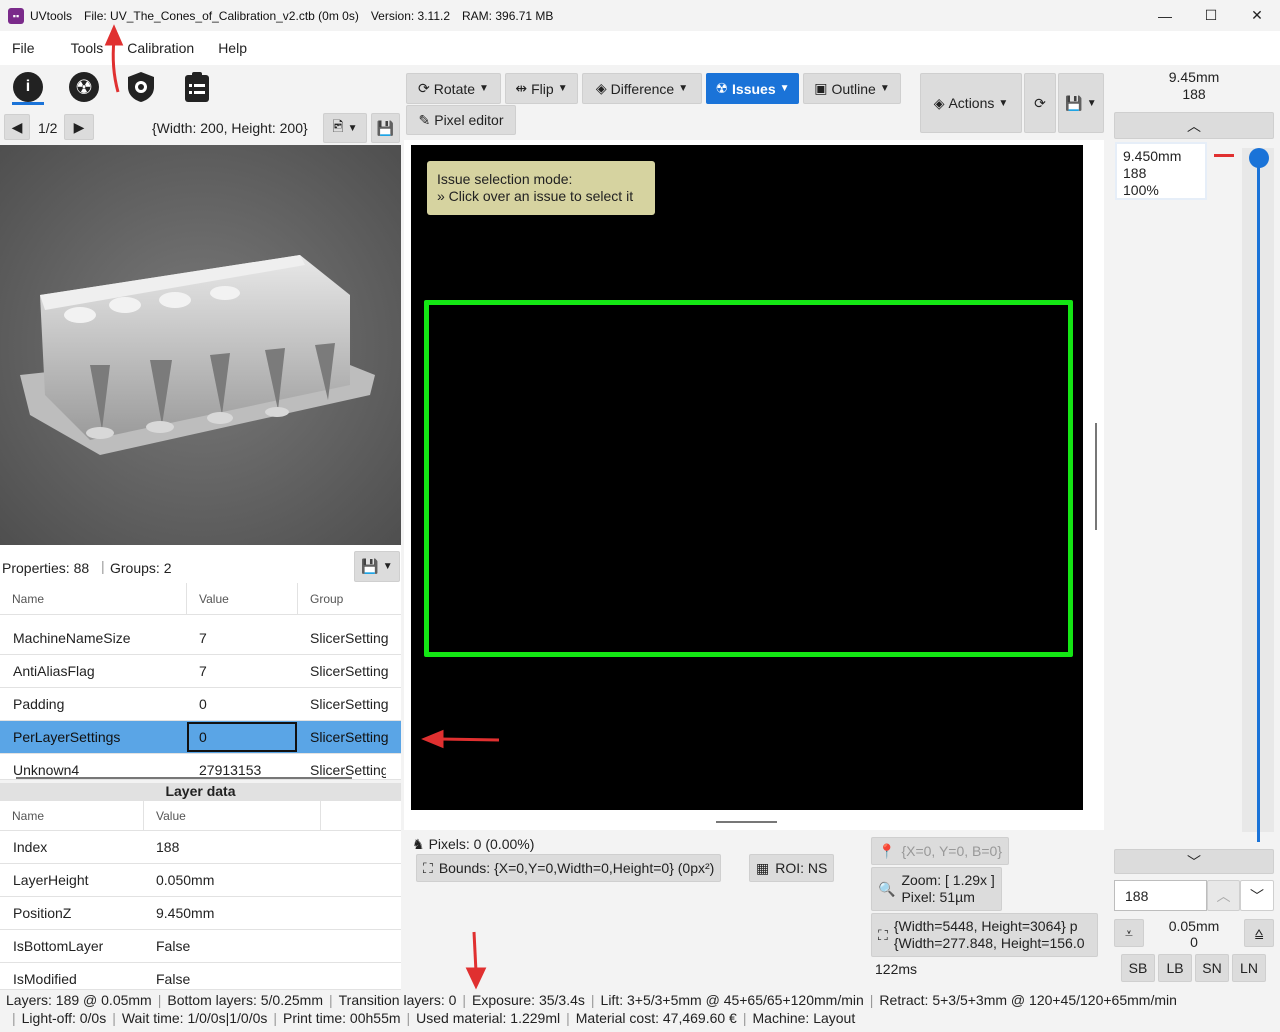  What do you see at coordinates (418, 844) in the screenshot?
I see `dino-icon: ♞` at bounding box center [418, 844].